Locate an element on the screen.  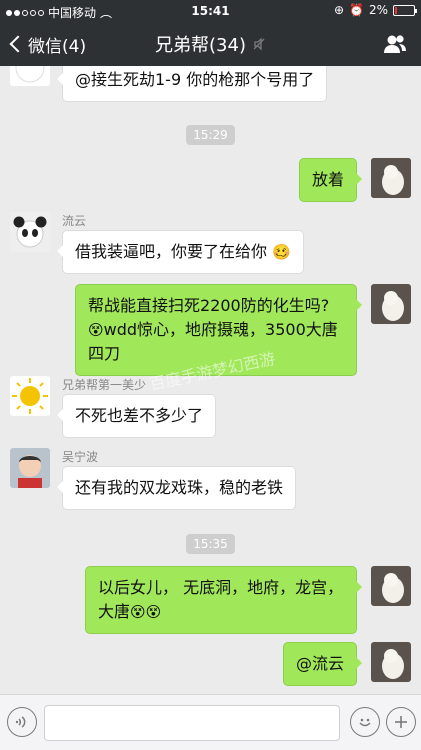
nav-bar: 微信(4) 兄弟帮(34) is located at coordinates (210, 44).